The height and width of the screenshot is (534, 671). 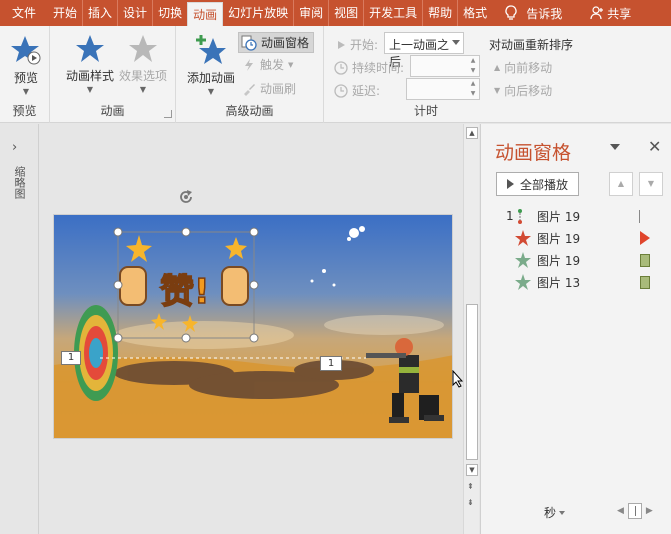 I want to click on timeline-bar, so click(x=645, y=260).